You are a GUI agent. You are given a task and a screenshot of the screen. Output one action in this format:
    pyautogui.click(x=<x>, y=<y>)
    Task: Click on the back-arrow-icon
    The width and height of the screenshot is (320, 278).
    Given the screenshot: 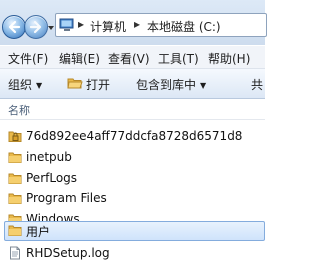 What is the action you would take?
    pyautogui.click(x=14, y=27)
    